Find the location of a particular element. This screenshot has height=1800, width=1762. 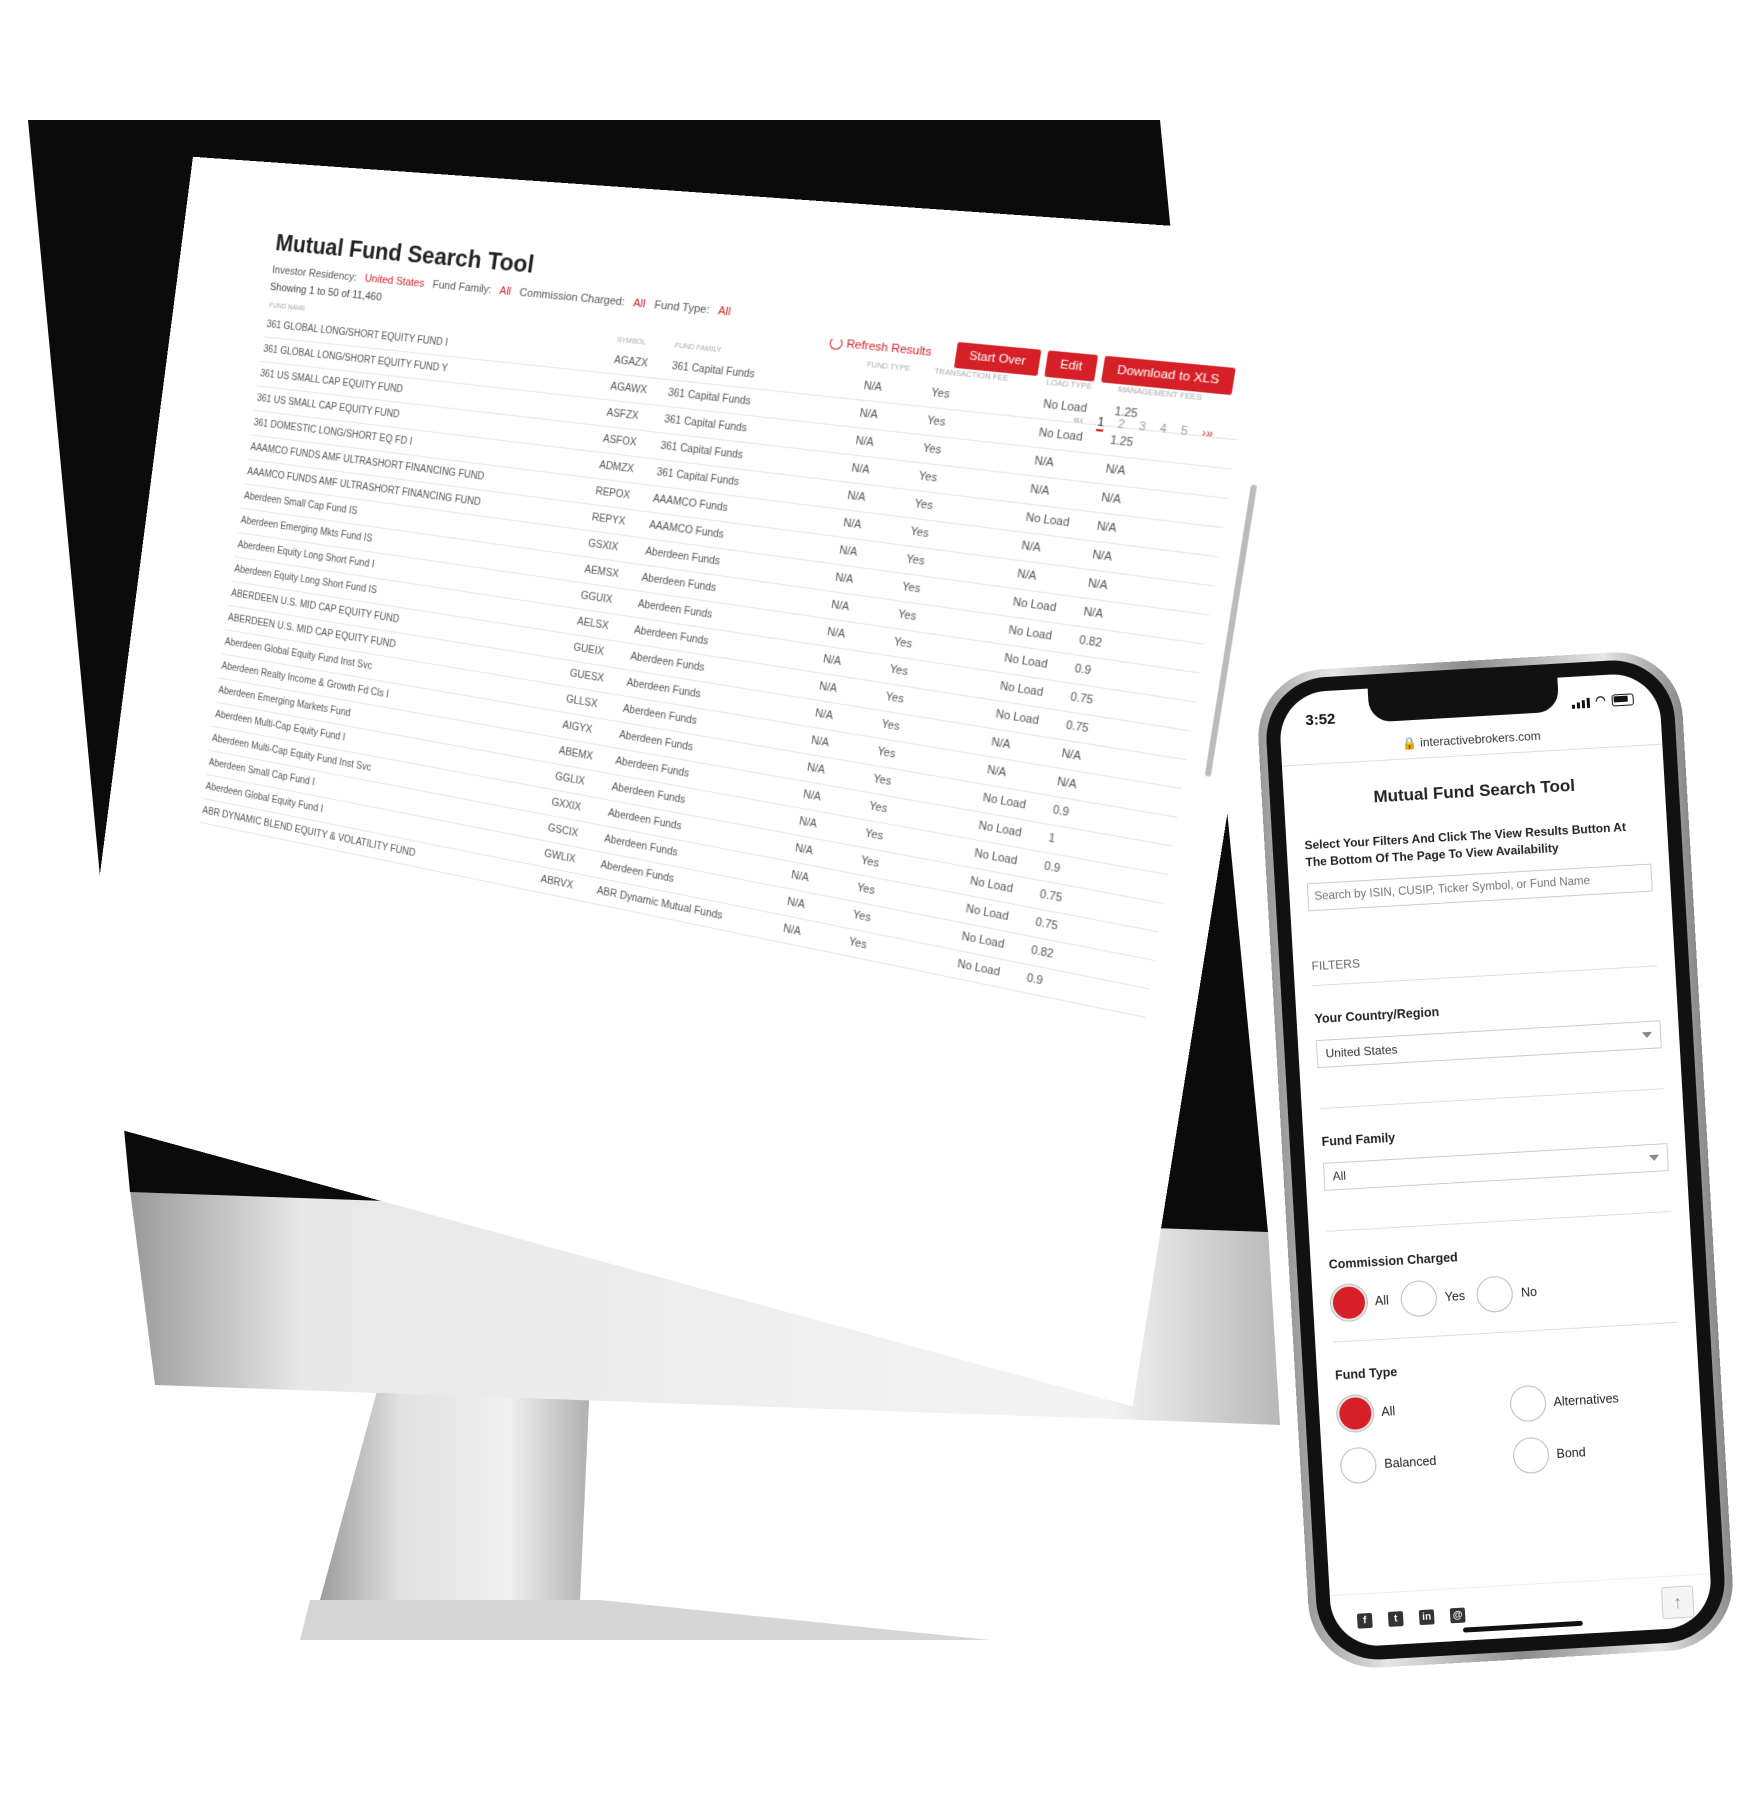

family-value: All is located at coordinates (505, 291).